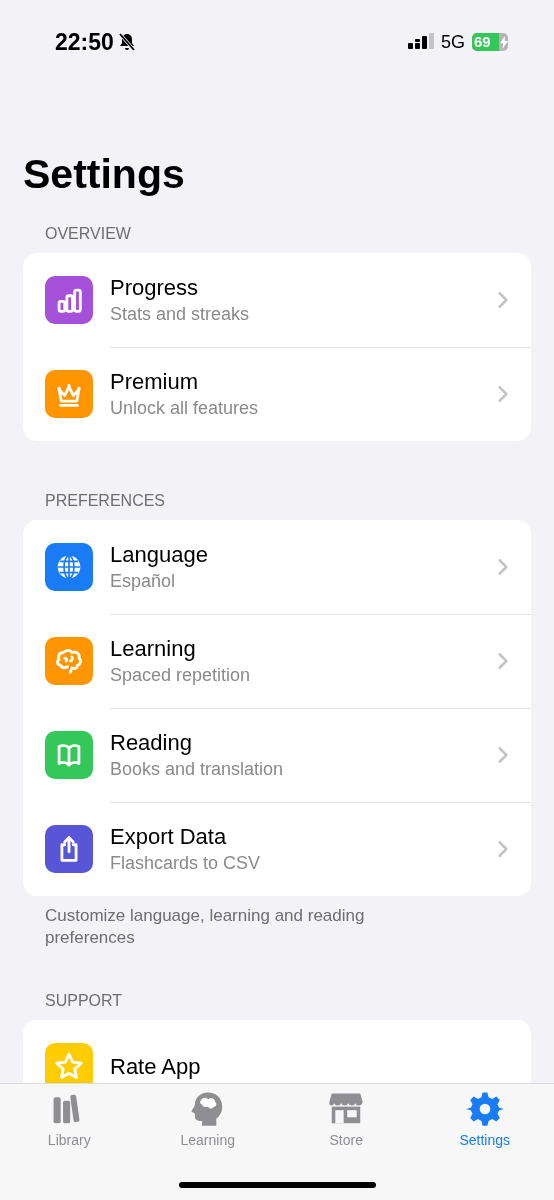 The width and height of the screenshot is (554, 1200). Describe the element at coordinates (197, 769) in the screenshot. I see `row-subtitle: Books and translation` at that location.